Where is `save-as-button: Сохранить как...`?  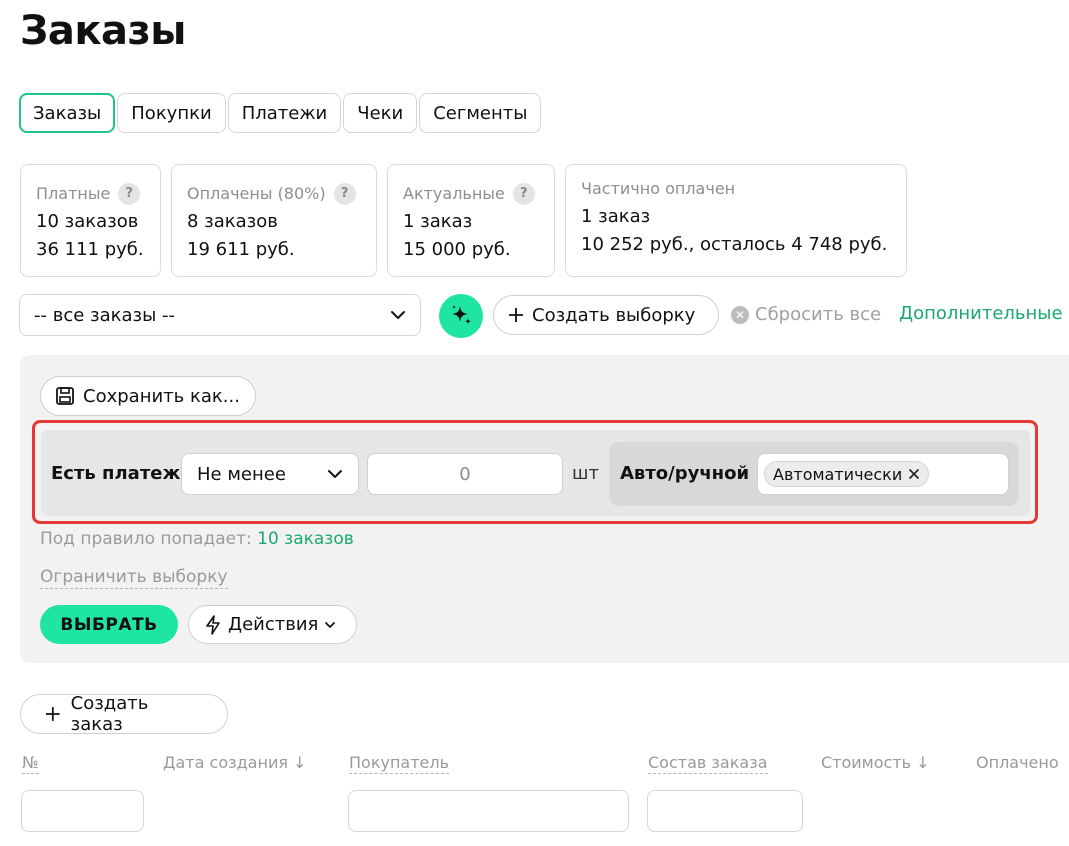
save-as-button: Сохранить как... is located at coordinates (148, 396).